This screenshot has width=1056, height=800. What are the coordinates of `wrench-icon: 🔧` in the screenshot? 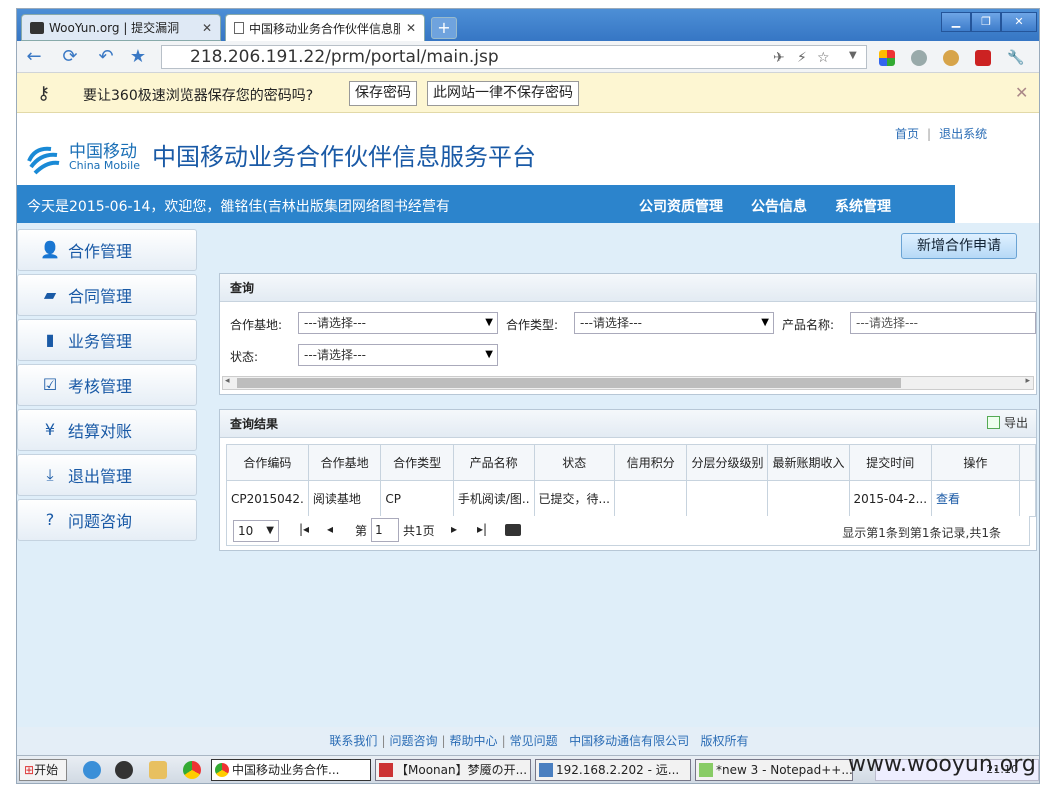 It's located at (1015, 58).